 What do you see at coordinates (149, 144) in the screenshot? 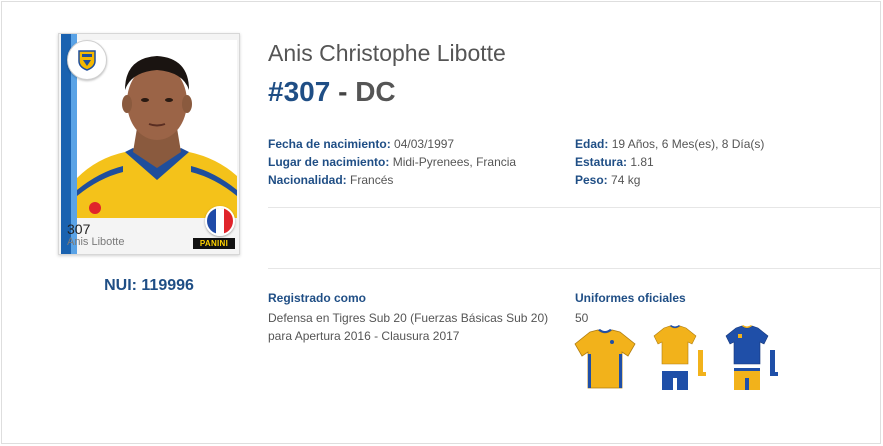
I see `player-sticker-card: 307 Anis Libotte PANINI` at bounding box center [149, 144].